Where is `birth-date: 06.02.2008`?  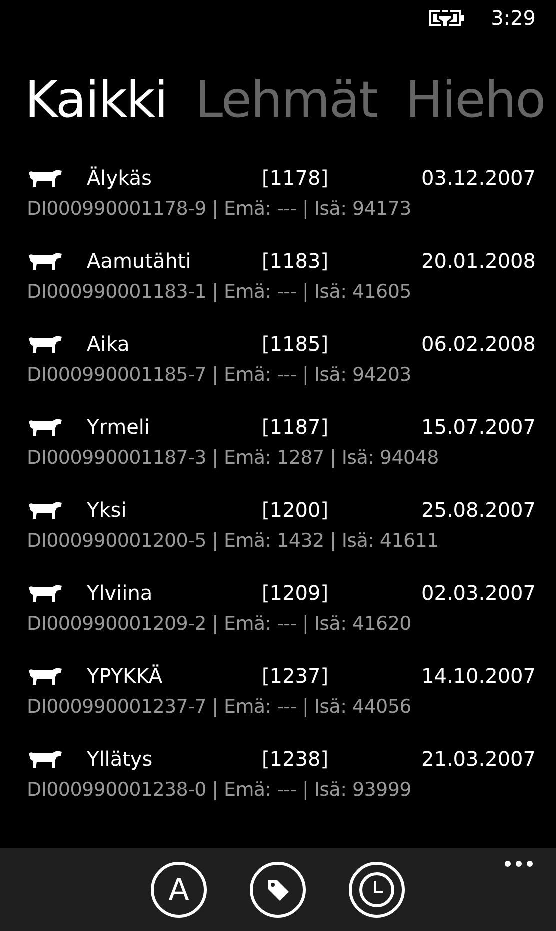
birth-date: 06.02.2008 is located at coordinates (478, 344).